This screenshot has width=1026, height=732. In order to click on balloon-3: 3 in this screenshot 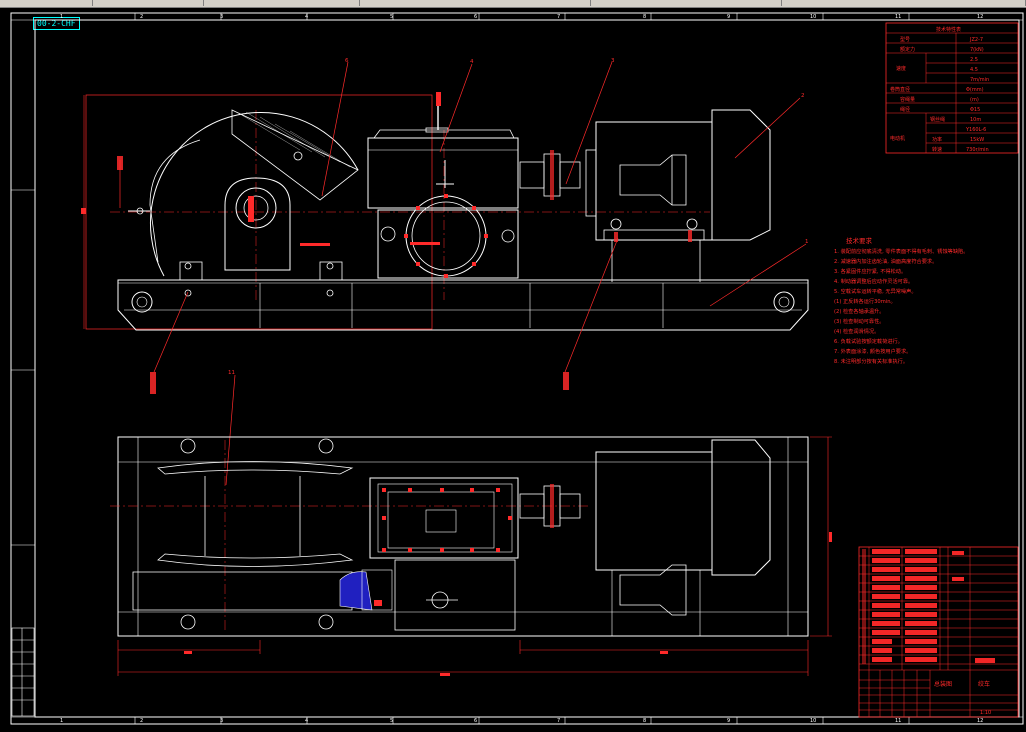, I will do `click(613, 61)`.